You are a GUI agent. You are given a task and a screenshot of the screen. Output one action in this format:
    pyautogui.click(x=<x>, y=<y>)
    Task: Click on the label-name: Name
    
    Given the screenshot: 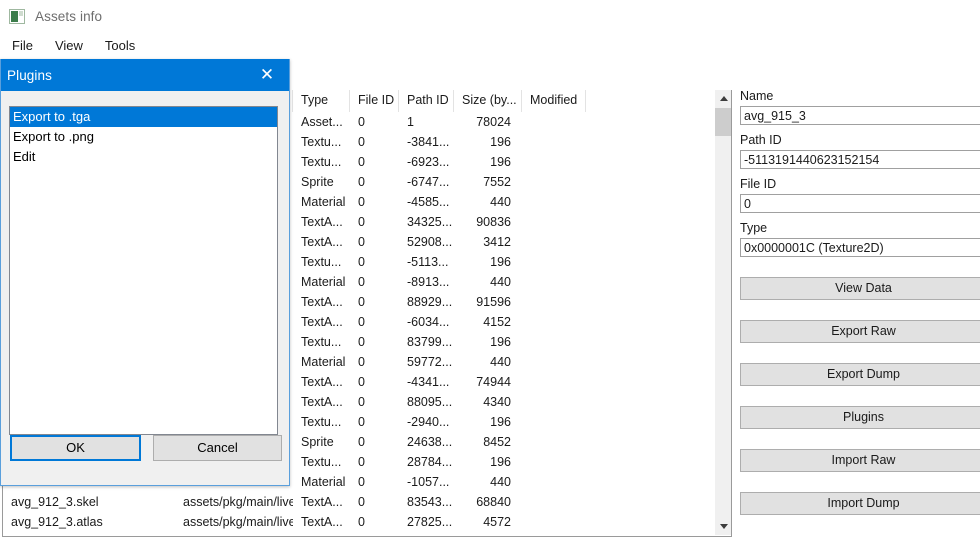 What is the action you would take?
    pyautogui.click(x=757, y=96)
    